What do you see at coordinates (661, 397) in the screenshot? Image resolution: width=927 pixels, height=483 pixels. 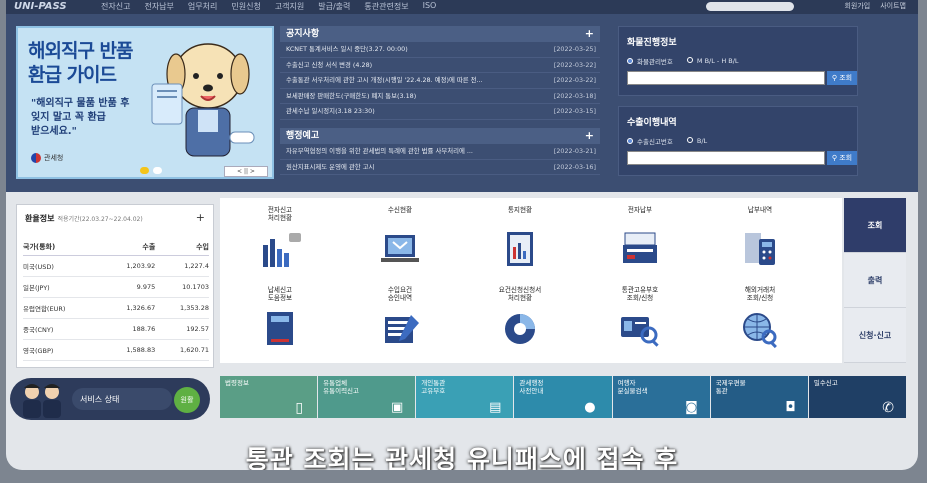 I see `tile-lost-items: 여행자 분실물검색 ◙` at bounding box center [661, 397].